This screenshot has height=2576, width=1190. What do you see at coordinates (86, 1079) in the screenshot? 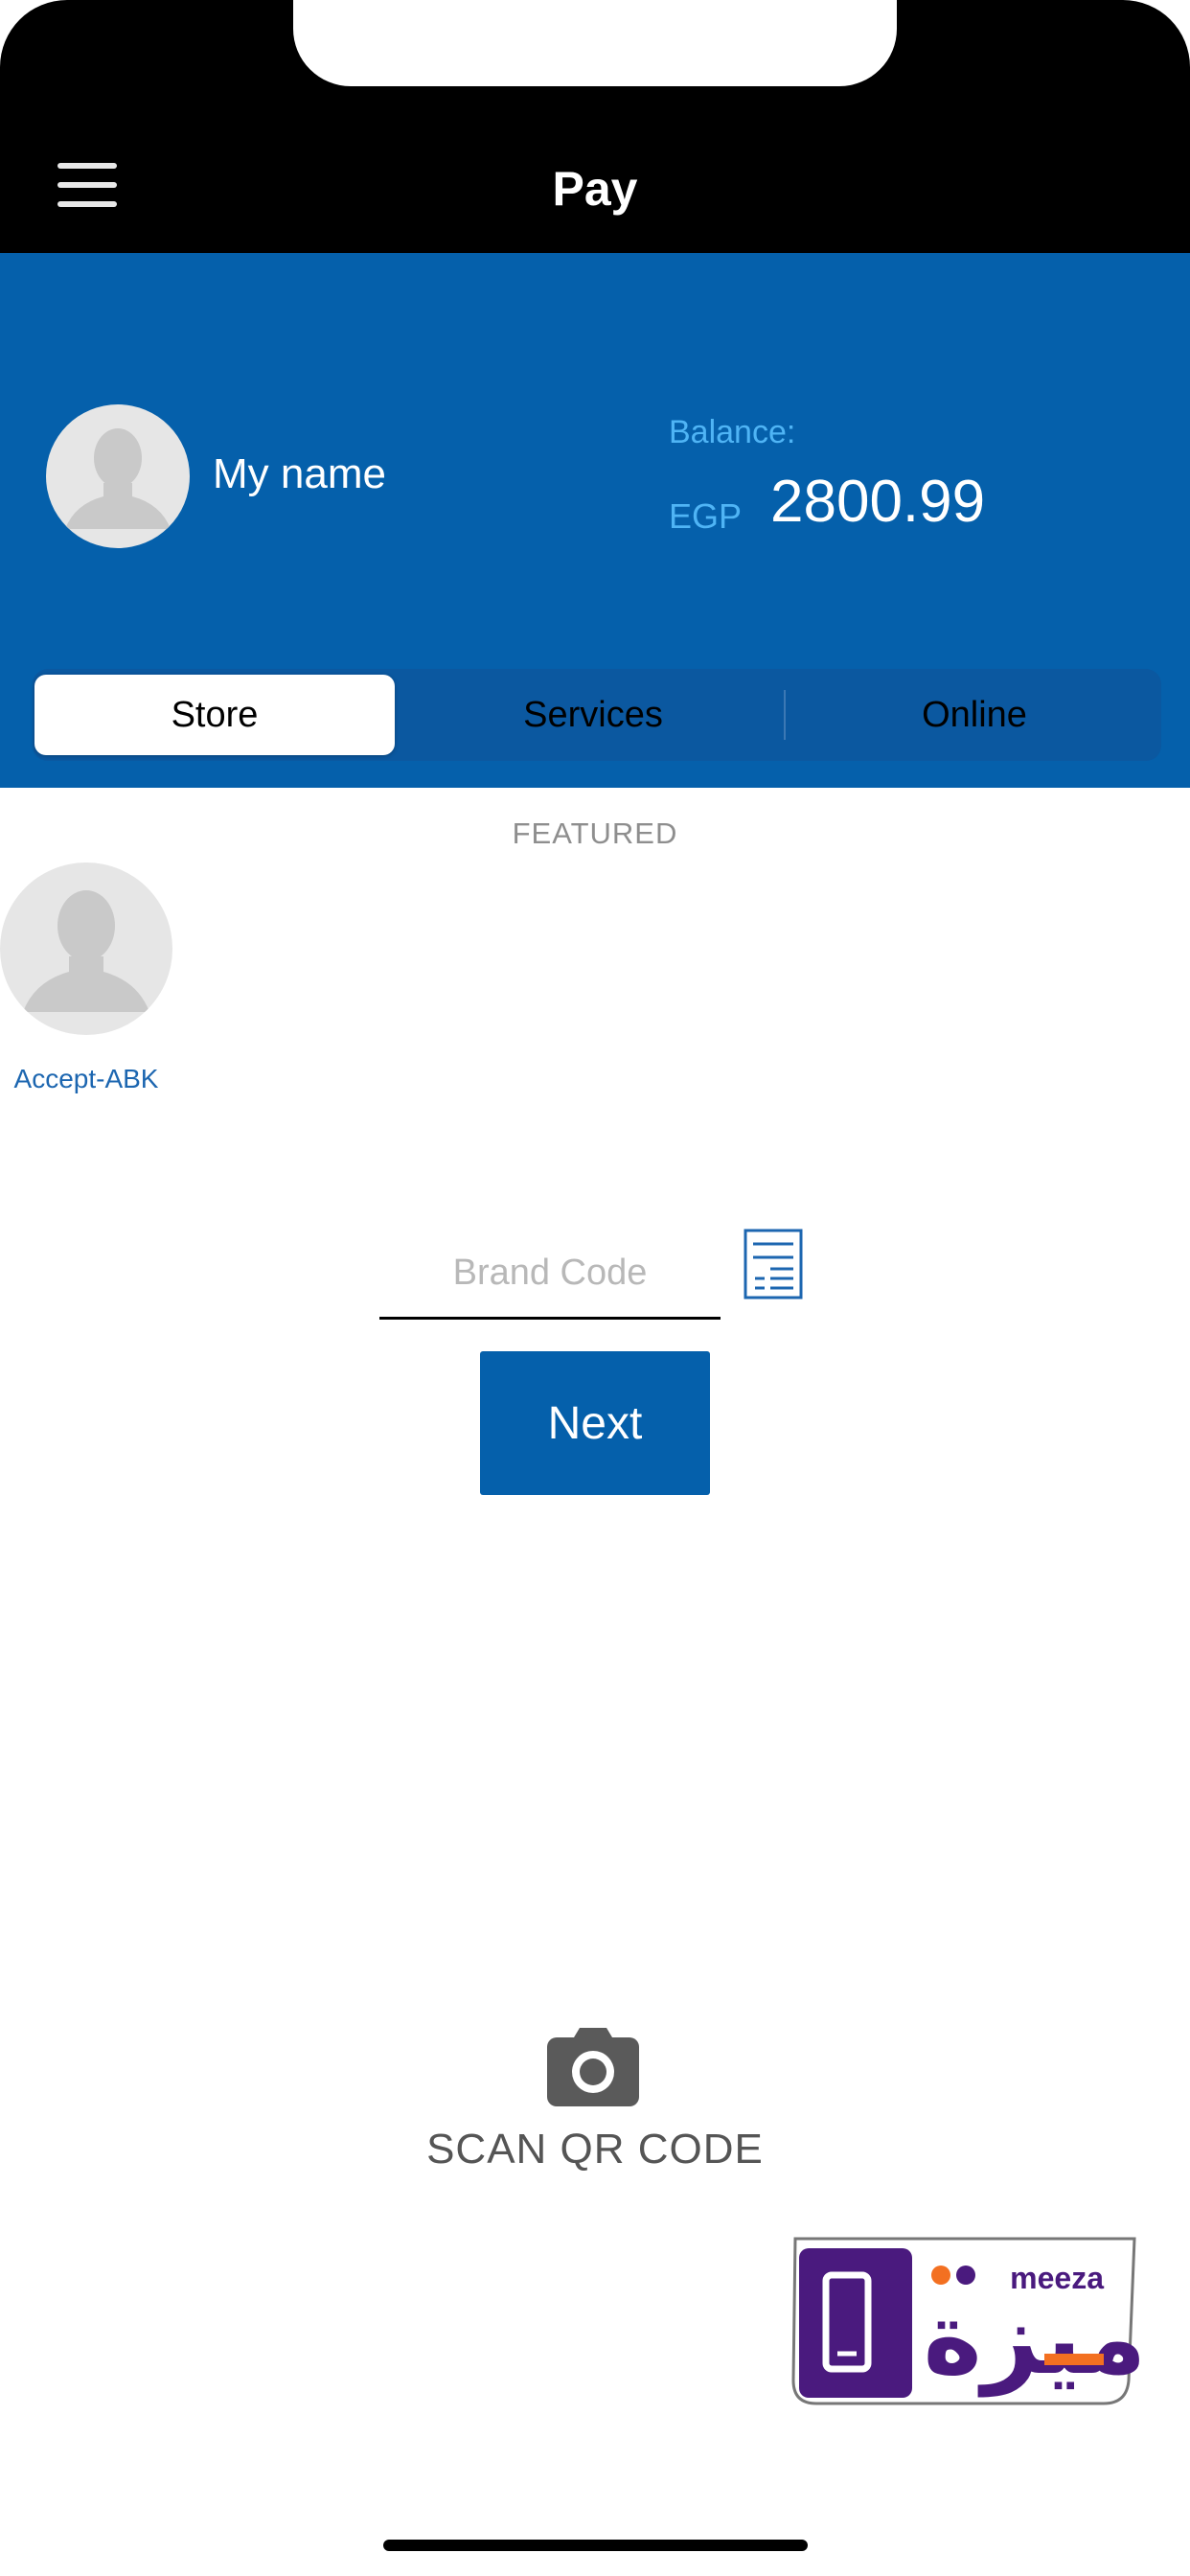
I see `merchant-label: Accept-ABK` at bounding box center [86, 1079].